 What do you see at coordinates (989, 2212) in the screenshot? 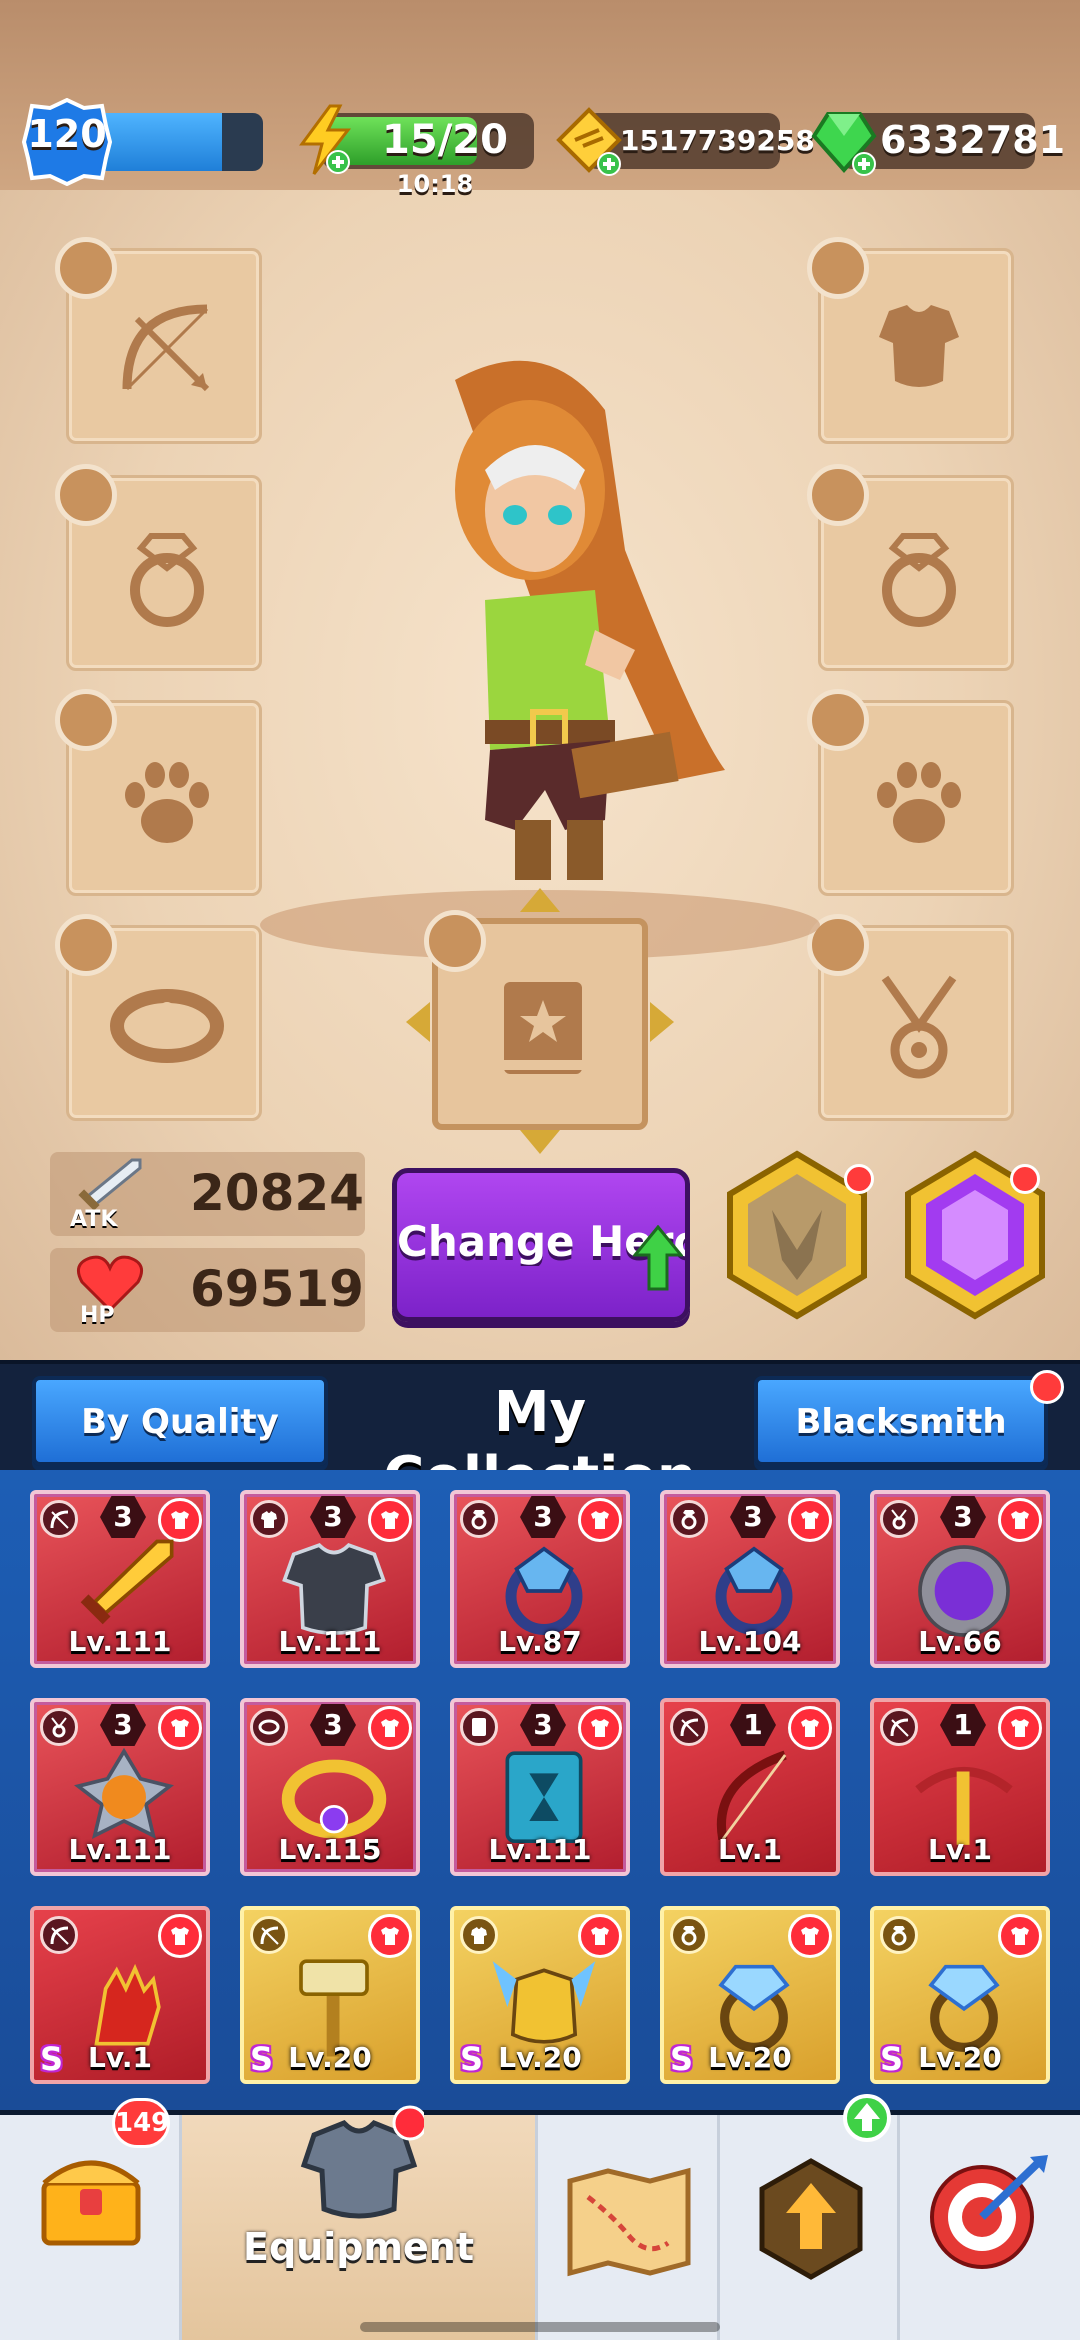
I see `target-icon` at bounding box center [989, 2212].